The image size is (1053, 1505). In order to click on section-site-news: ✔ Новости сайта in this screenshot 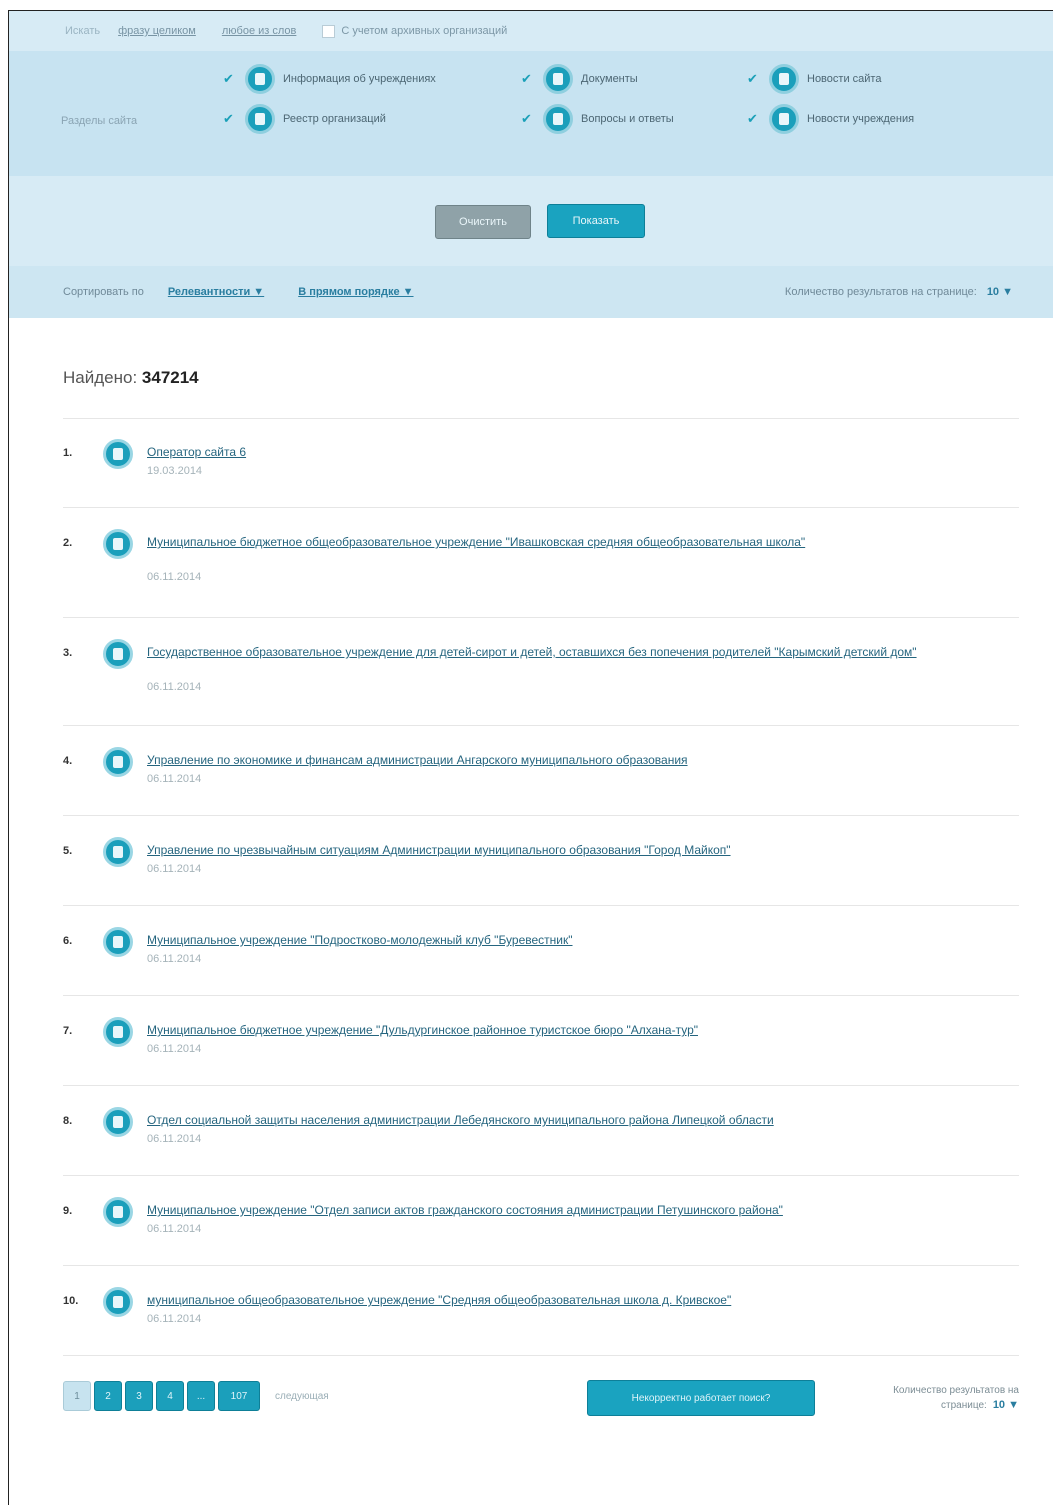, I will do `click(814, 79)`.